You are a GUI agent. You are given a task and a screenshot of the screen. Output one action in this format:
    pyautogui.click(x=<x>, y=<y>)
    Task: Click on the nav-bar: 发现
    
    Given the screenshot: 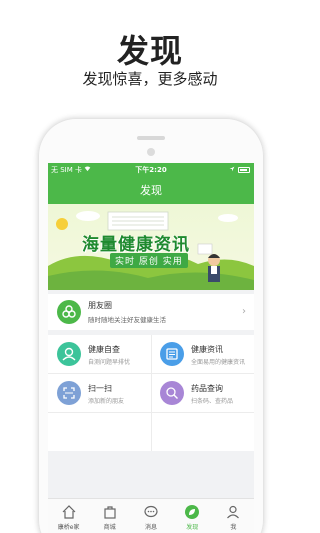 What is the action you would take?
    pyautogui.click(x=151, y=190)
    